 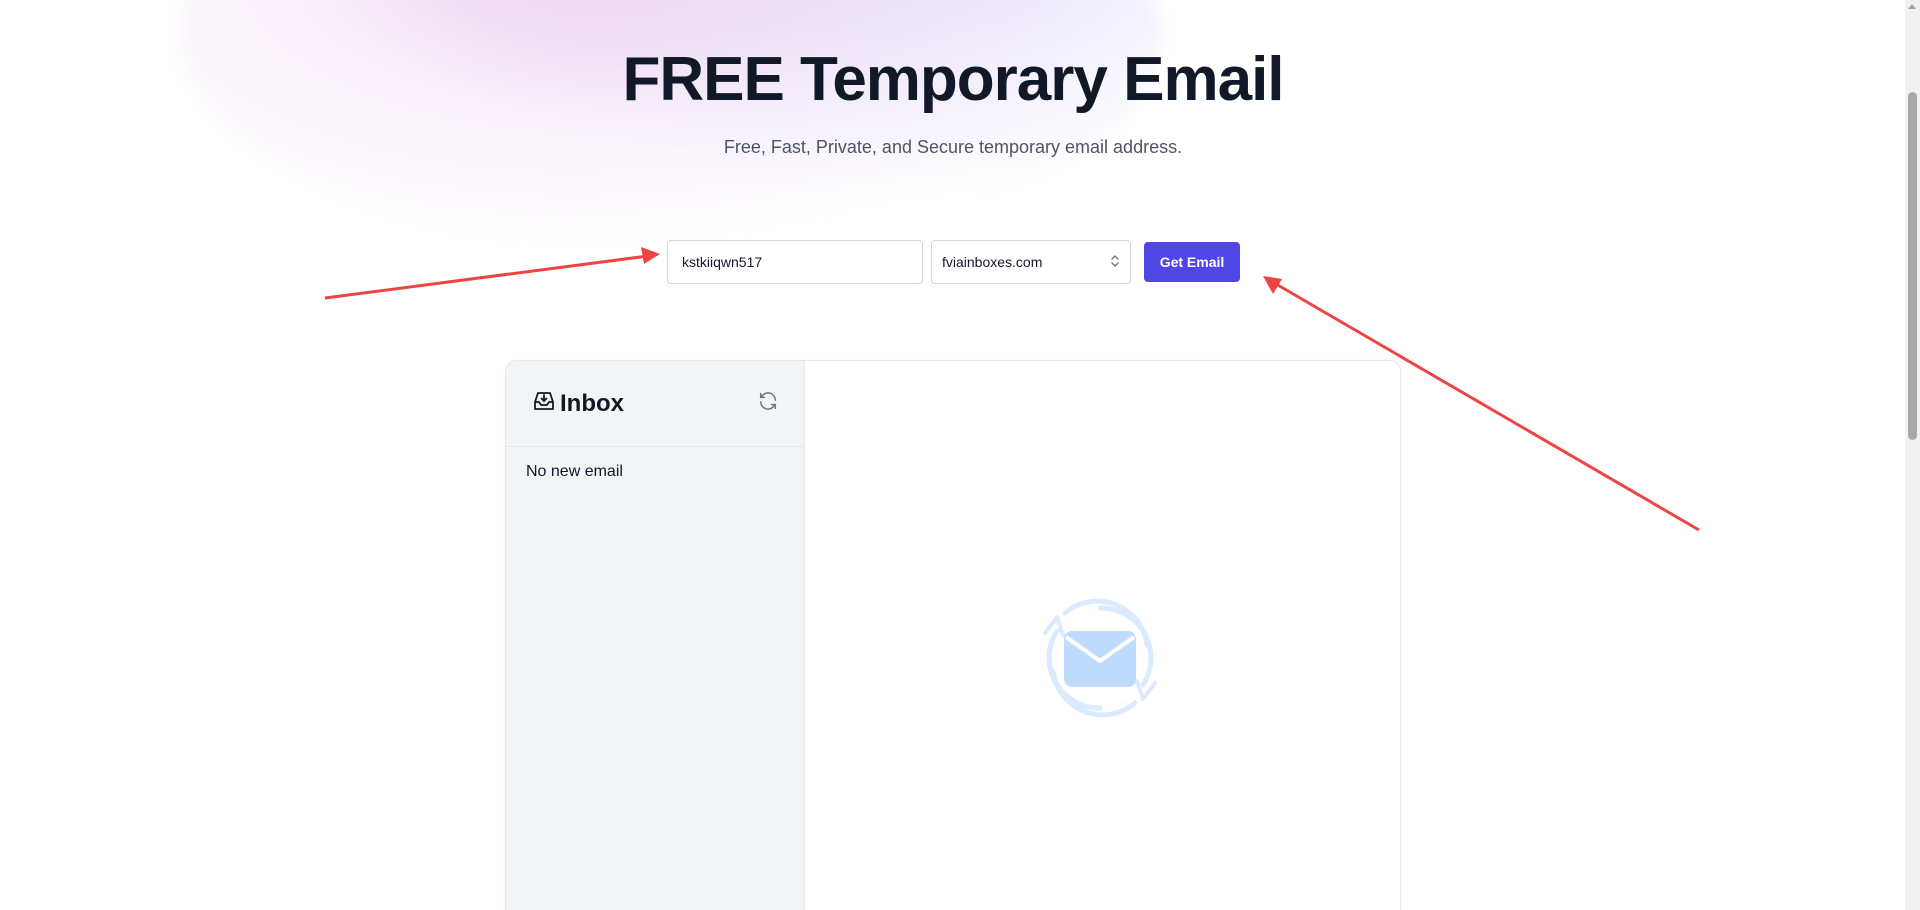 I want to click on email-form: fviainboxes.com Get Email, so click(x=953, y=262).